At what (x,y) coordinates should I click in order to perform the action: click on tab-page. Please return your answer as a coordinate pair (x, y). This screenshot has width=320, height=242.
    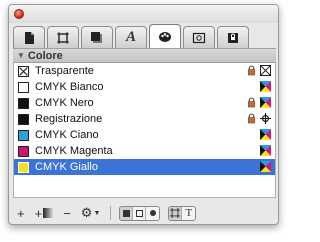
    Looking at the image, I should click on (29, 37).